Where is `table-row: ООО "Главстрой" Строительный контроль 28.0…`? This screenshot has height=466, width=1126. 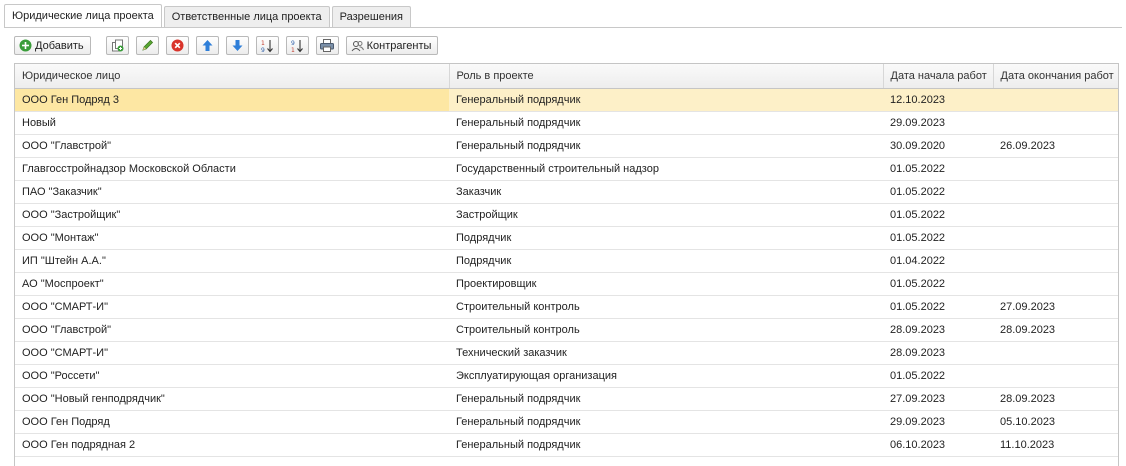
table-row: ООО "Главстрой" Строительный контроль 28.0… is located at coordinates (566, 330).